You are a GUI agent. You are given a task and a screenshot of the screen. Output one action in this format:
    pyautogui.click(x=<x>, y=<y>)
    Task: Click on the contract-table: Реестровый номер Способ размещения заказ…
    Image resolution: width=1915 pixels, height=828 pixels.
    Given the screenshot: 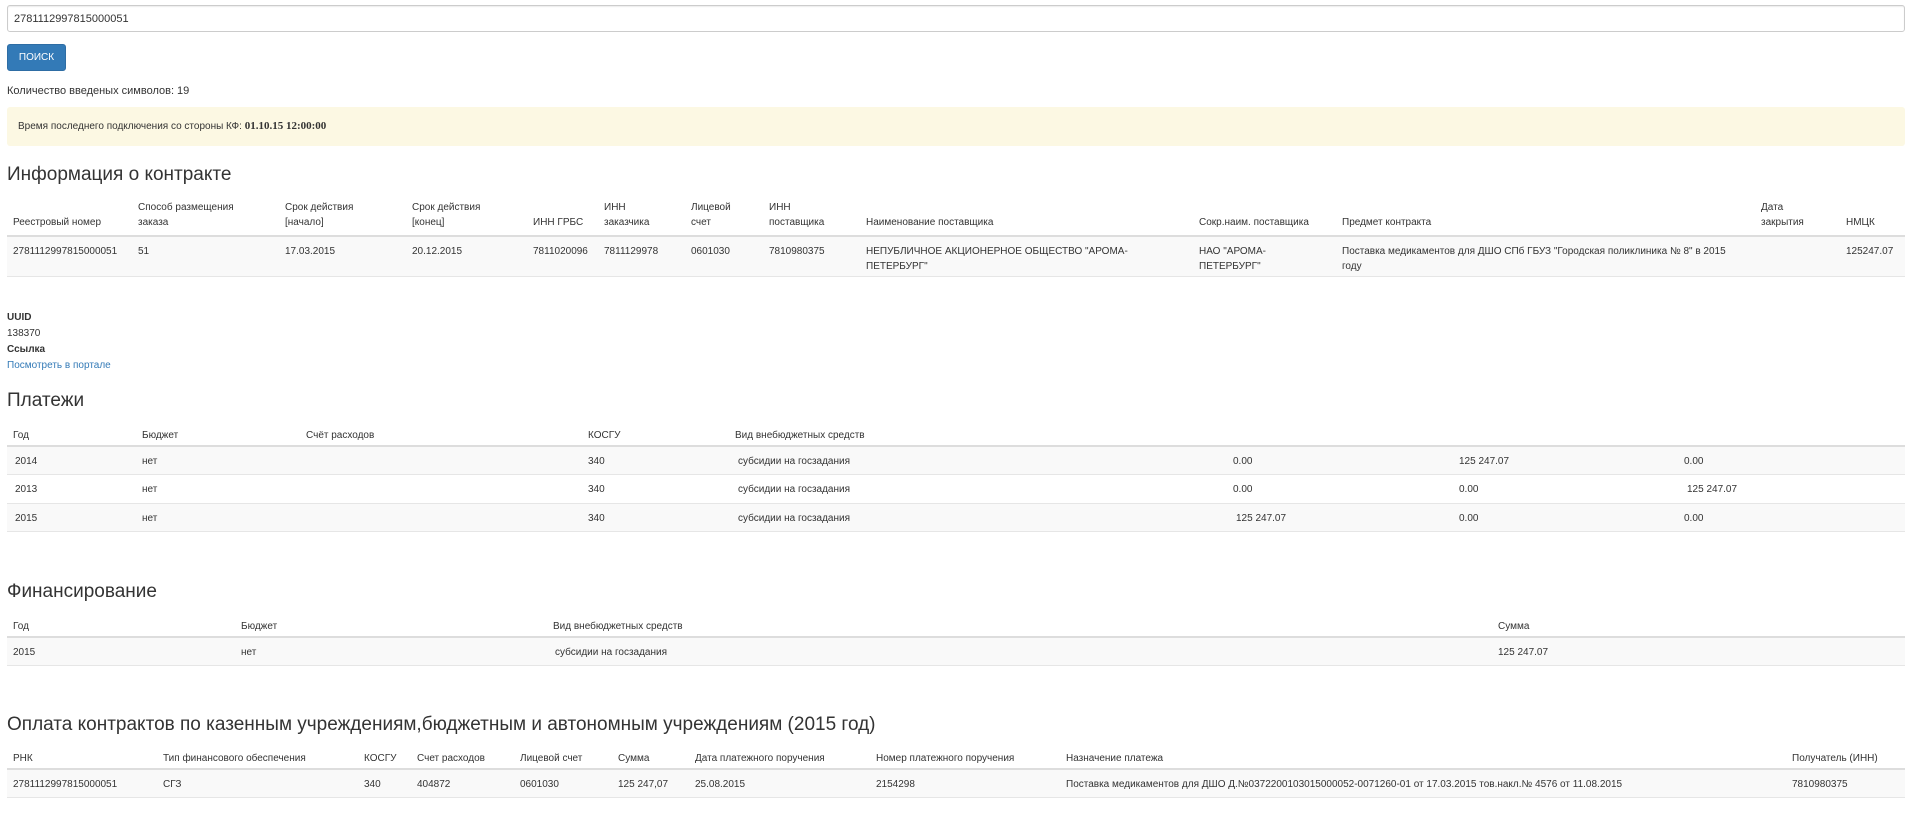 What is the action you would take?
    pyautogui.click(x=956, y=237)
    